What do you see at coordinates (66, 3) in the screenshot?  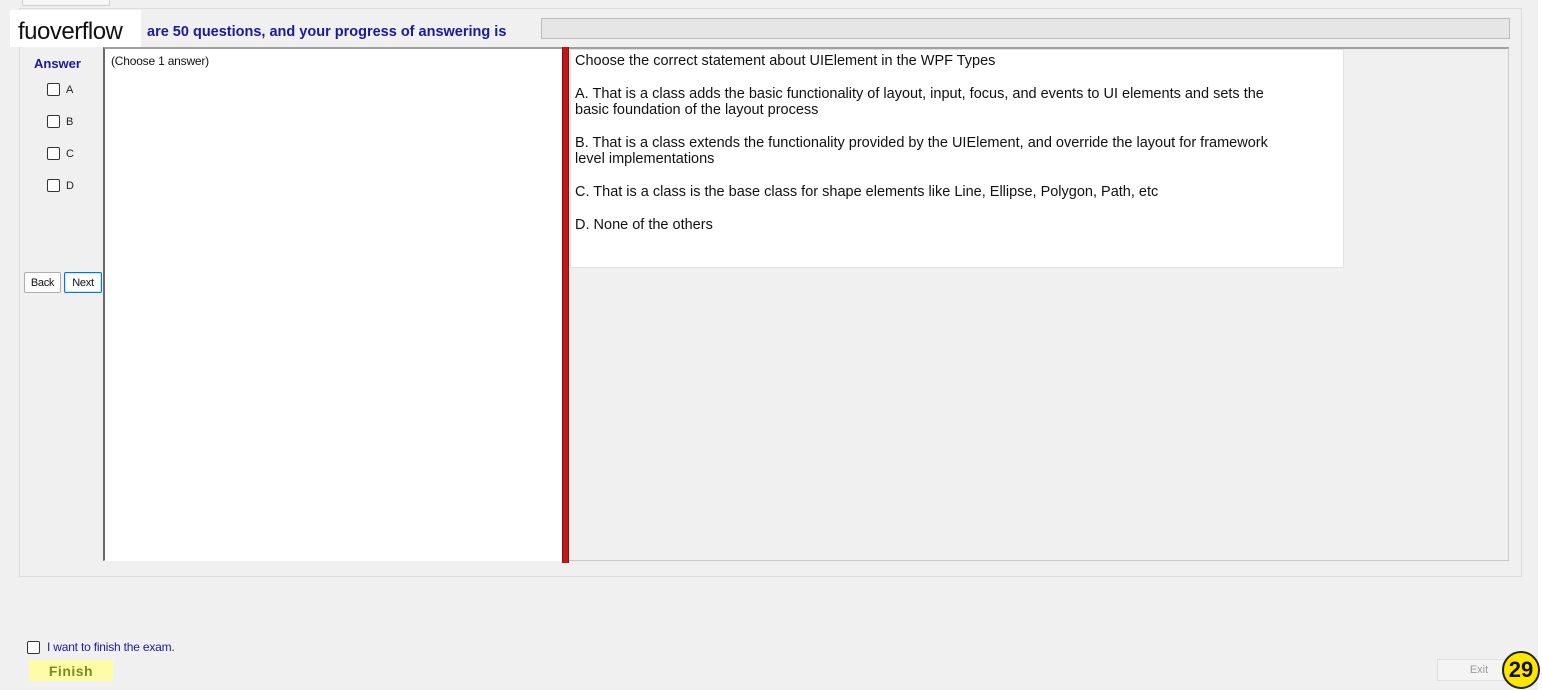 I see `top-tab` at bounding box center [66, 3].